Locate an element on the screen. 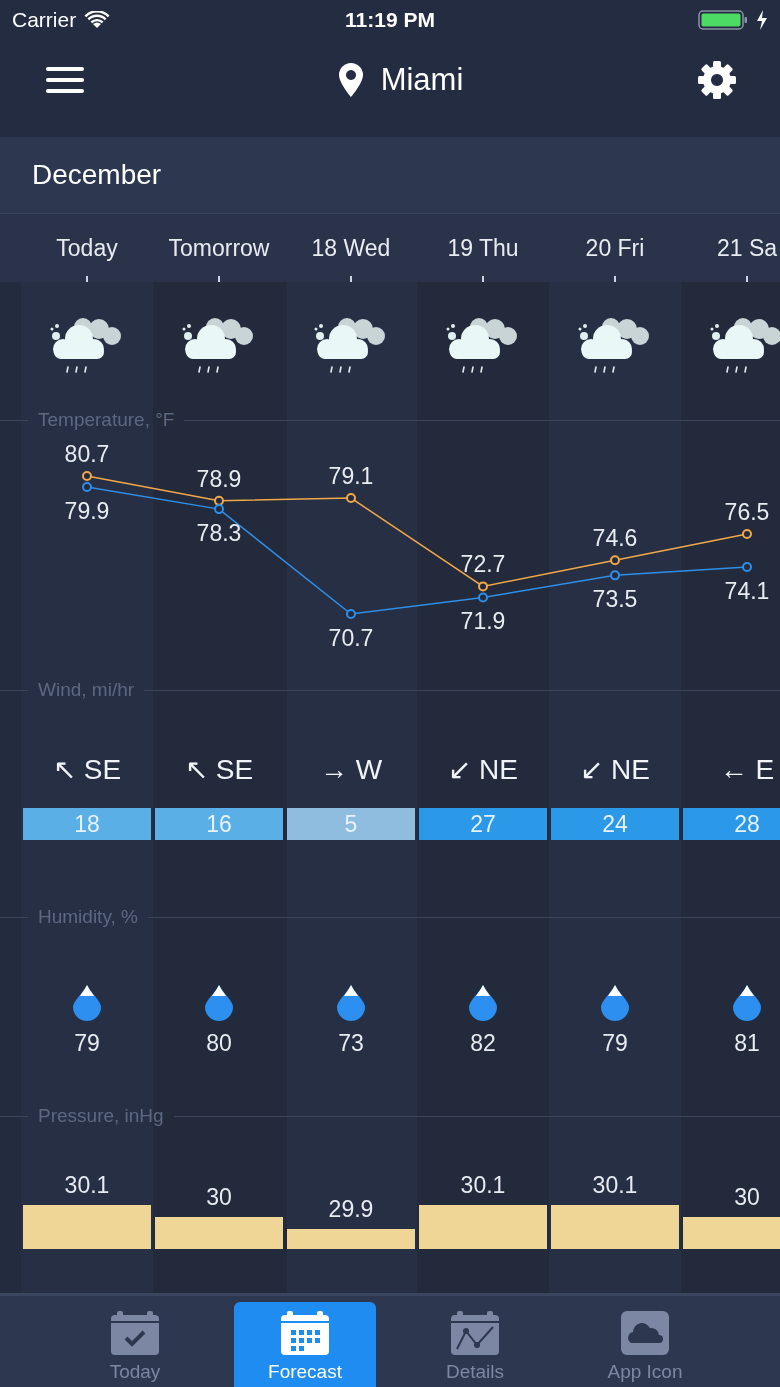 The image size is (780, 1387). day-label: 19 Thu is located at coordinates (483, 248).